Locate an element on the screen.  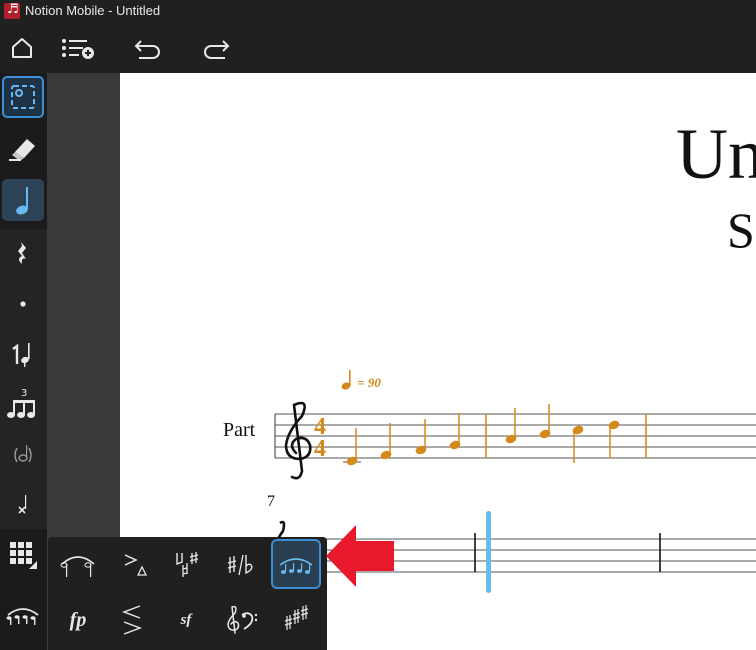
redo-button is located at coordinates (216, 48).